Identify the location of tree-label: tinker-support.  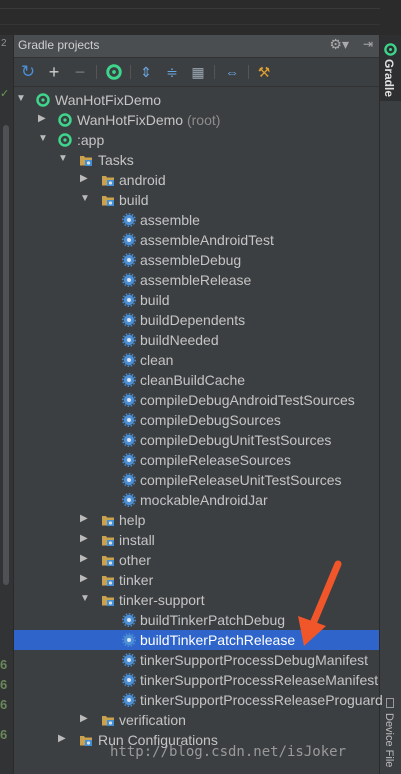
(162, 600).